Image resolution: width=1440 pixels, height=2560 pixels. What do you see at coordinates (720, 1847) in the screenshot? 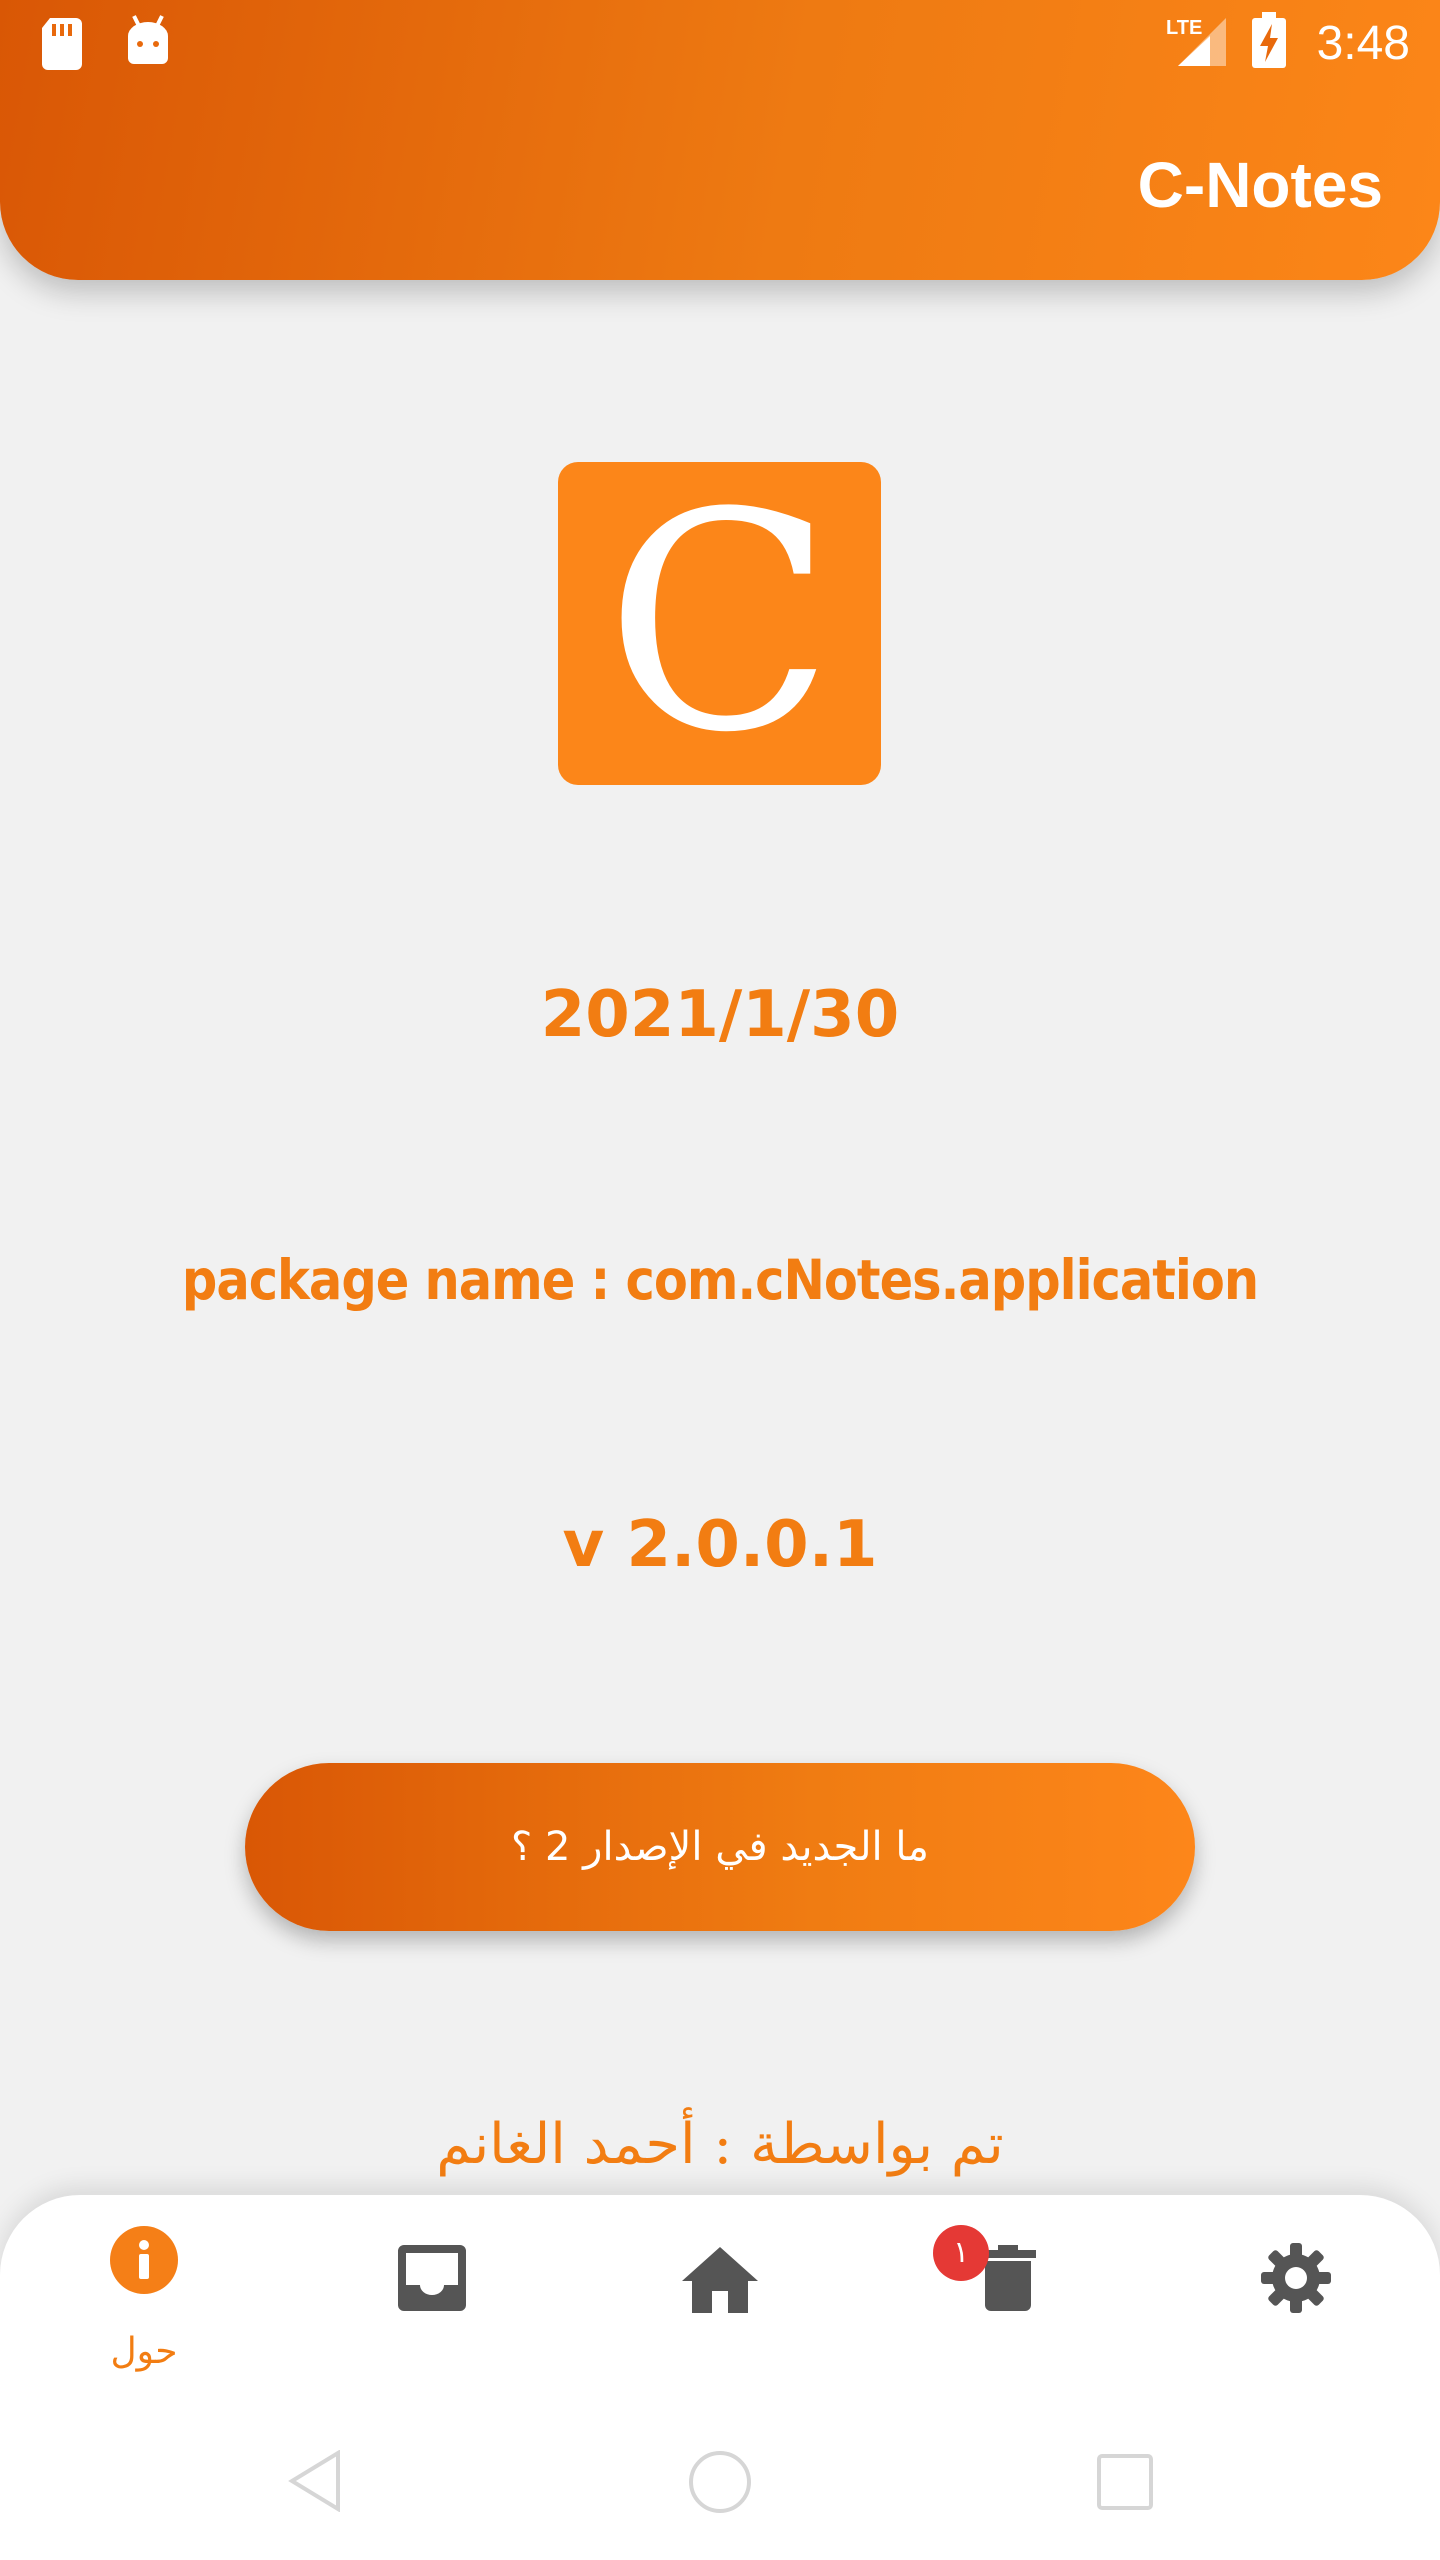
I see `whats-new-button: ما الجديد في الإصدار 2 ؟` at bounding box center [720, 1847].